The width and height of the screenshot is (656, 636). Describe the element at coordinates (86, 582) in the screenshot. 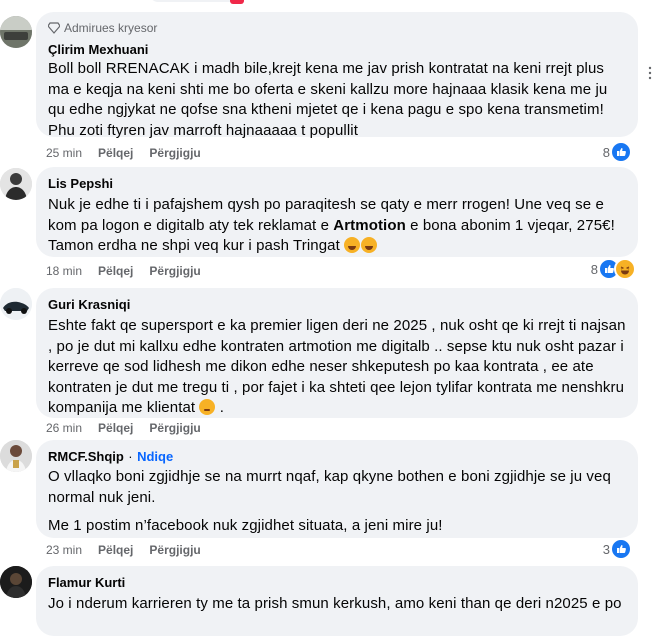

I see `comment-author: Flamur Kurti` at that location.